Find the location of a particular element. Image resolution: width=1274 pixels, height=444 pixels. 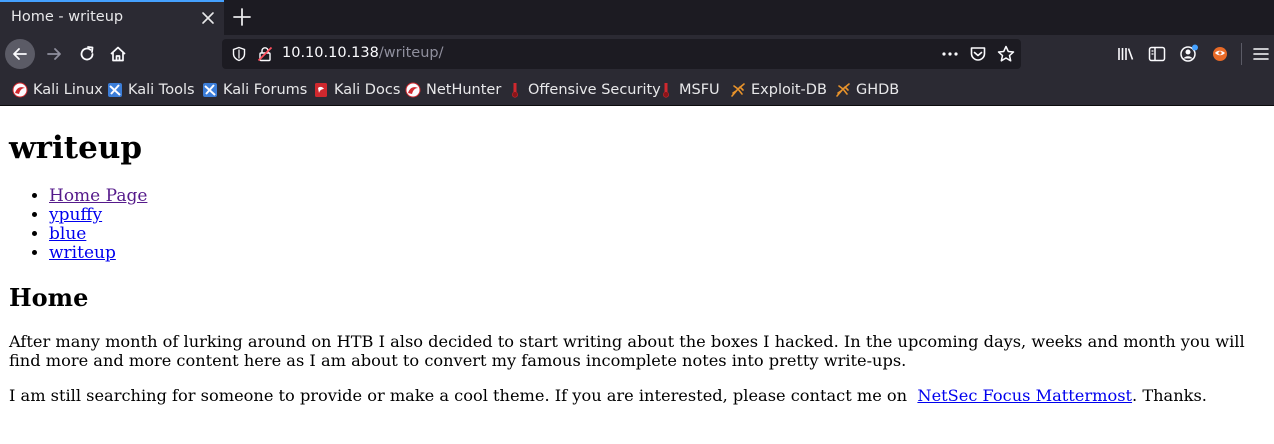

nav-item-home: Home Page is located at coordinates (98, 196).